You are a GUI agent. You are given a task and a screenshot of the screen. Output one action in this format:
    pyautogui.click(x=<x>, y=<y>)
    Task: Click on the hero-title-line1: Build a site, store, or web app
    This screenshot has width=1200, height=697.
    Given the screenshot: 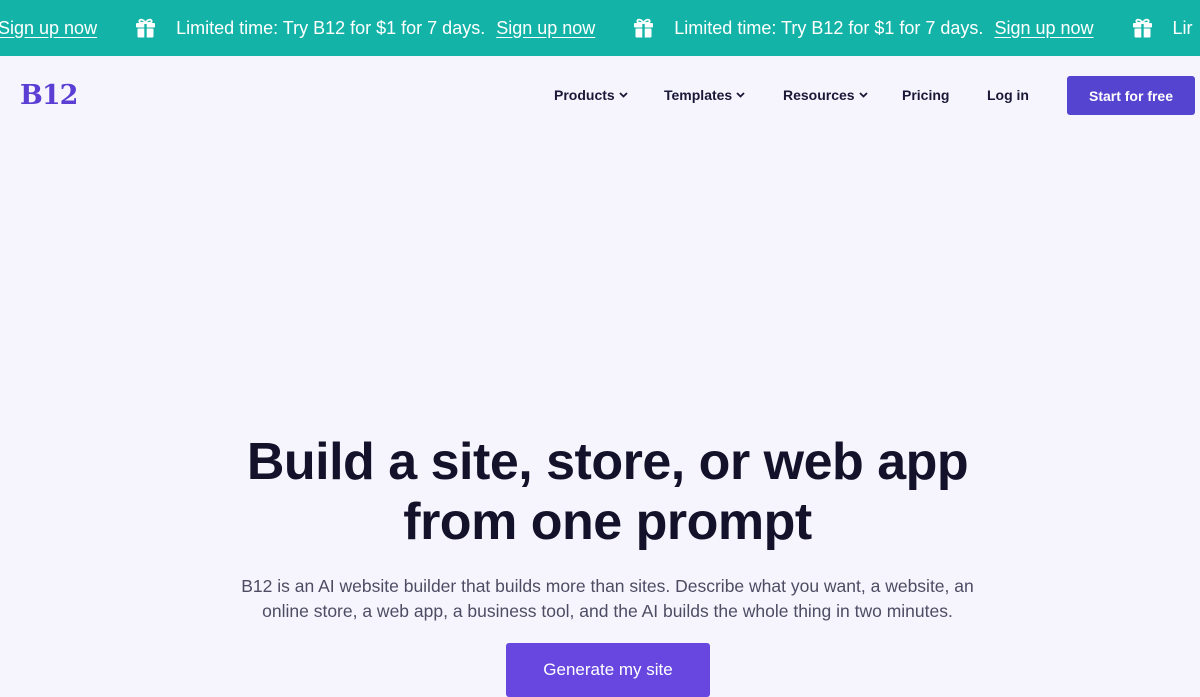 What is the action you would take?
    pyautogui.click(x=607, y=462)
    